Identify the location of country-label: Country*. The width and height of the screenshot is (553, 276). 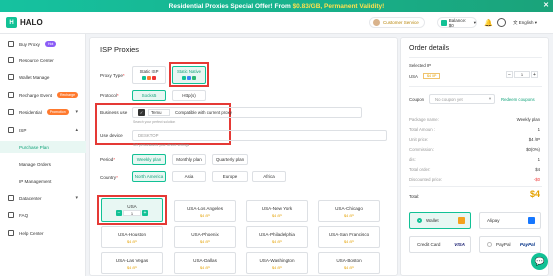
(109, 177).